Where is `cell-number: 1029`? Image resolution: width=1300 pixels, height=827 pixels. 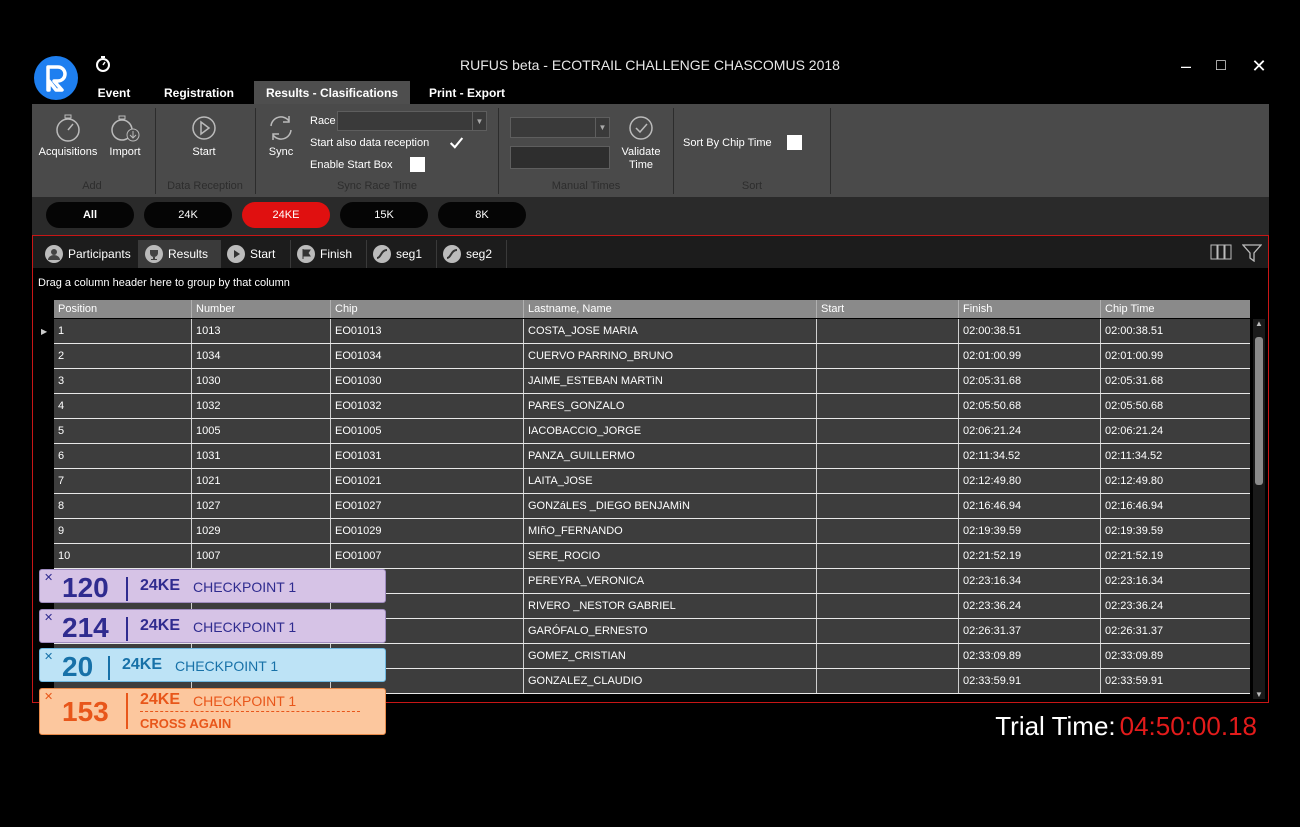
cell-number: 1029 is located at coordinates (261, 531).